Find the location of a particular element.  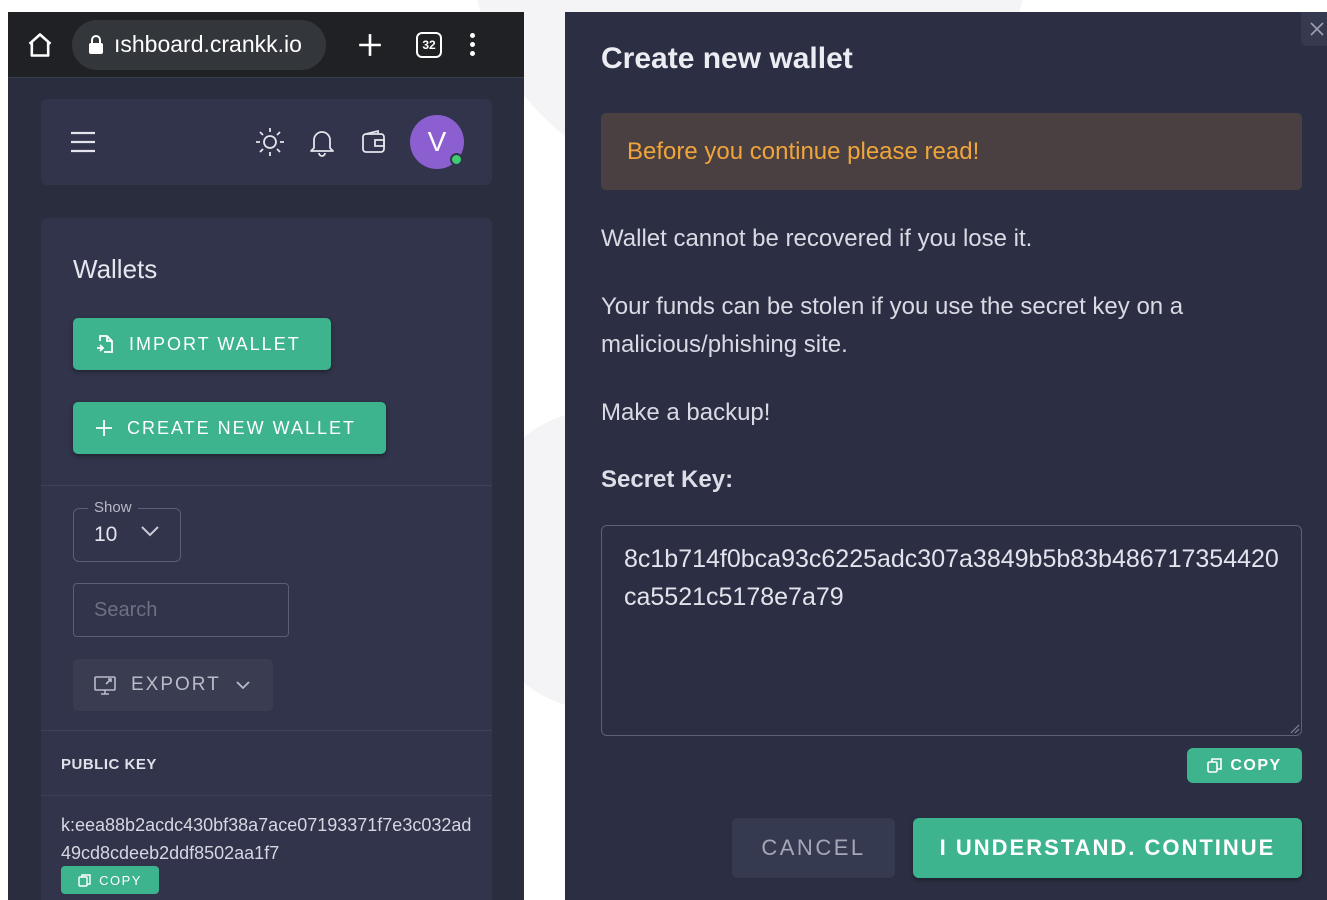

lock-icon is located at coordinates (96, 44).